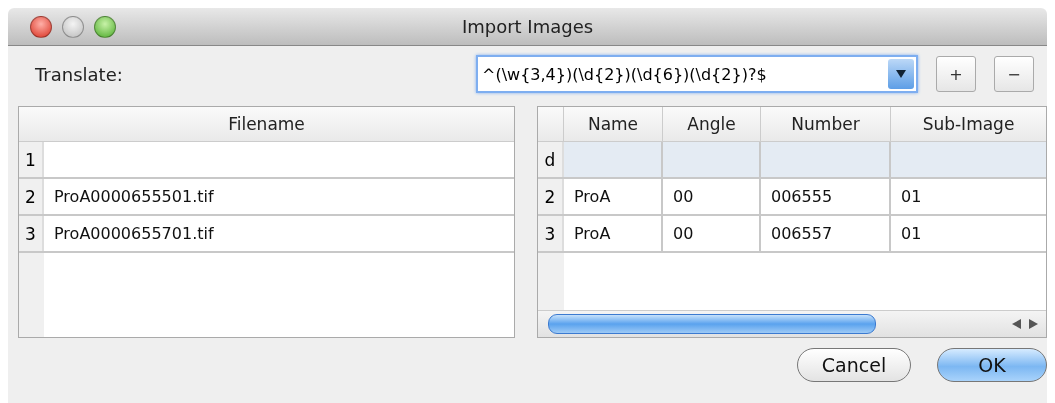 The height and width of the screenshot is (403, 1055). I want to click on zoom-button, so click(105, 26).